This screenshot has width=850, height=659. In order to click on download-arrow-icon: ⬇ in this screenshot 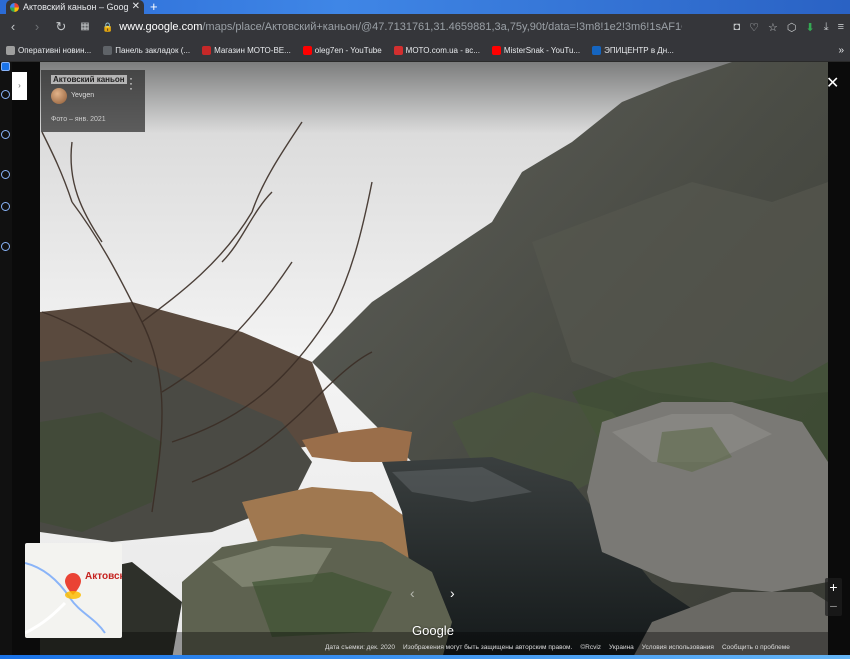, I will do `click(809, 27)`.